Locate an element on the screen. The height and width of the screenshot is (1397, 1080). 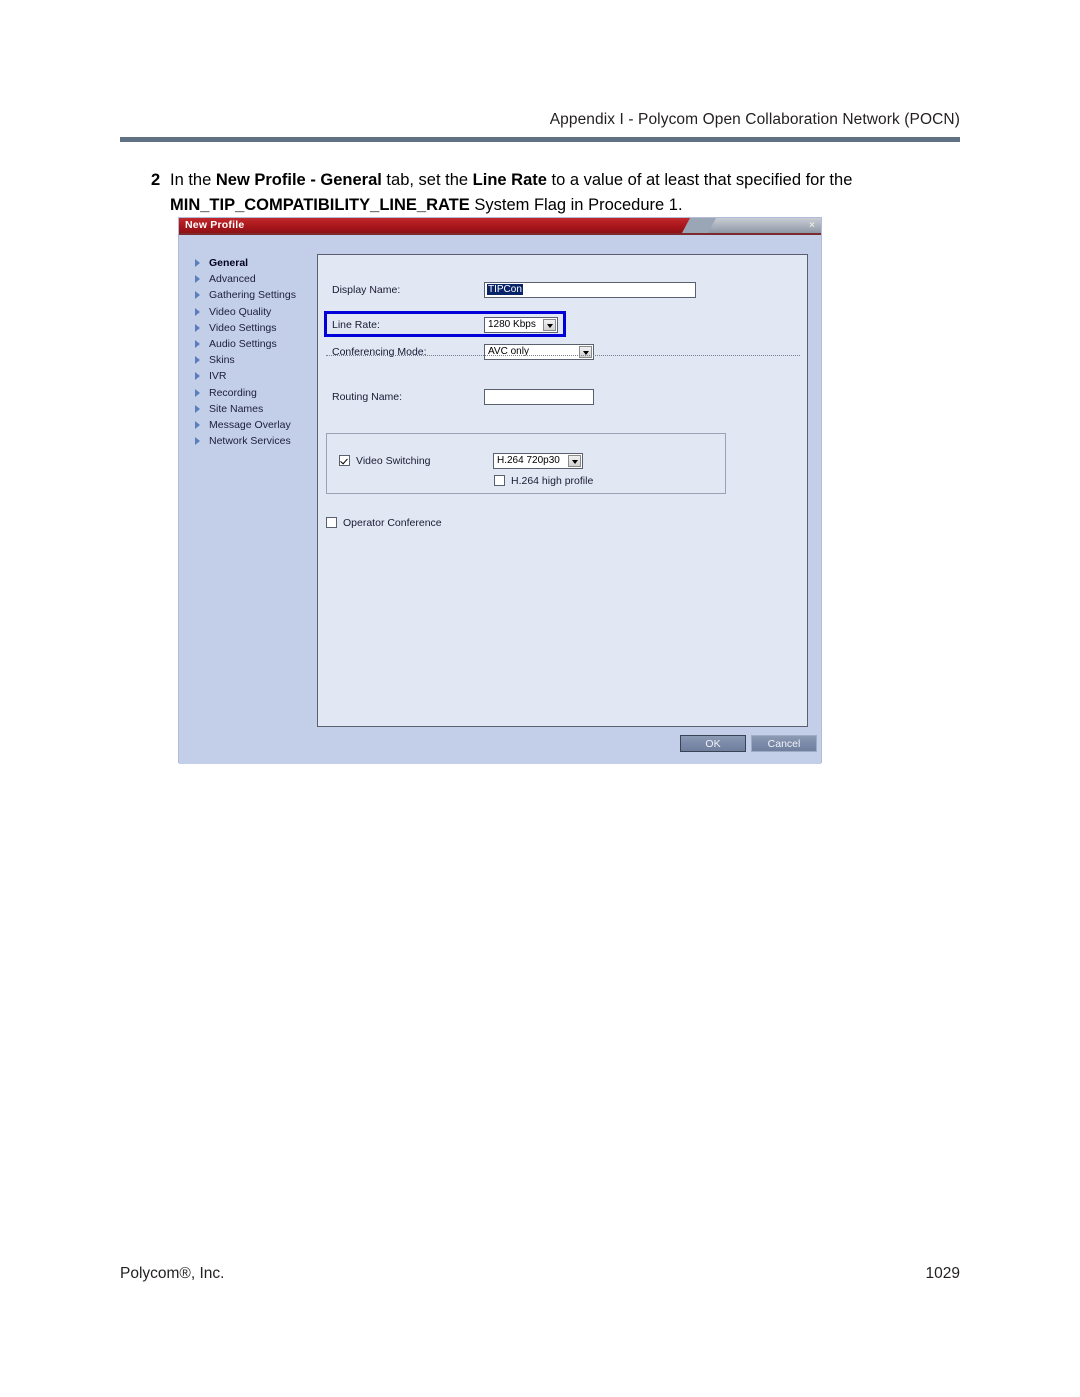
sidebar-item-recording: Recording is located at coordinates (256, 393).